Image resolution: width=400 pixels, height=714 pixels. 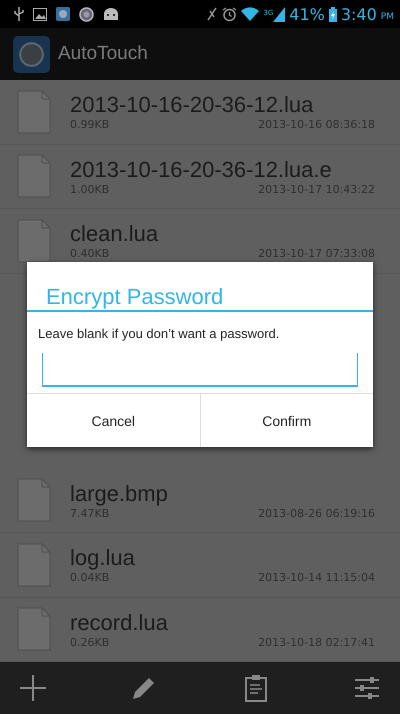 I want to click on file-name: large.bmp, so click(x=119, y=493).